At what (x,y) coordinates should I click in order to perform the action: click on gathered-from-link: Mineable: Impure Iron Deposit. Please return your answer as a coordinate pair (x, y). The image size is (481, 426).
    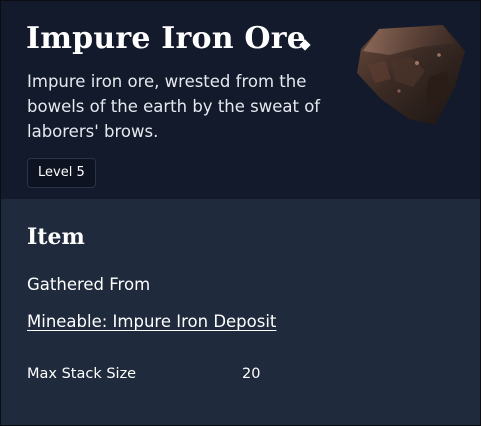
    Looking at the image, I should click on (151, 321).